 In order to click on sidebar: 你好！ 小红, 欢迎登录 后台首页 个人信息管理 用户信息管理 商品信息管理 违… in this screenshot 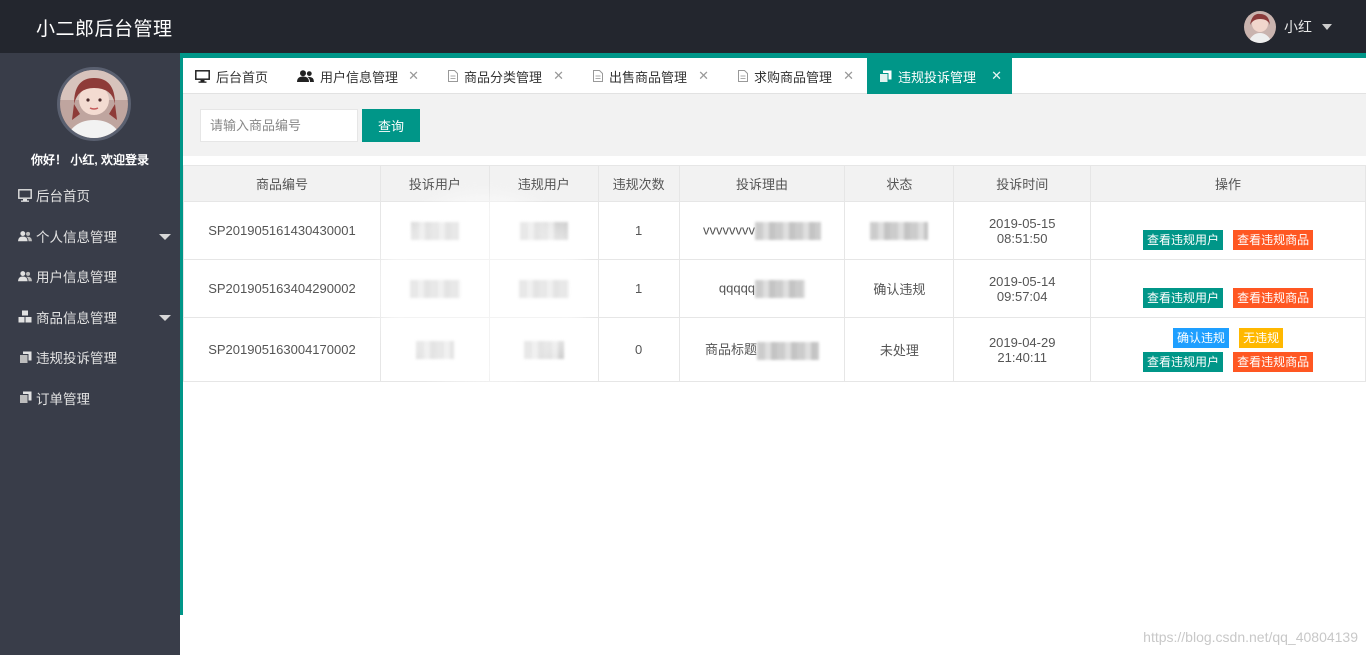, I will do `click(90, 354)`.